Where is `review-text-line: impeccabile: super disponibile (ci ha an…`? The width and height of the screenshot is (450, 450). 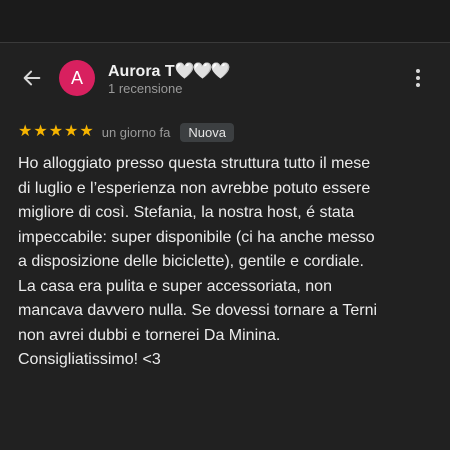
review-text-line: impeccabile: super disponibile (ci ha an… is located at coordinates (196, 237).